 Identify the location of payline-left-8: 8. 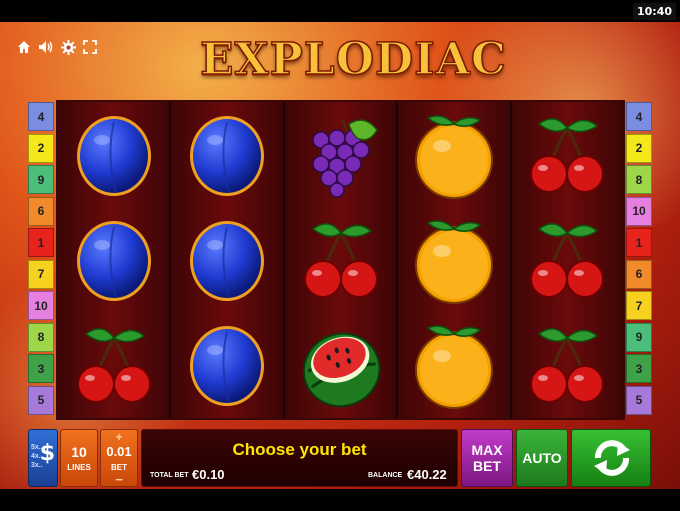
(41, 337).